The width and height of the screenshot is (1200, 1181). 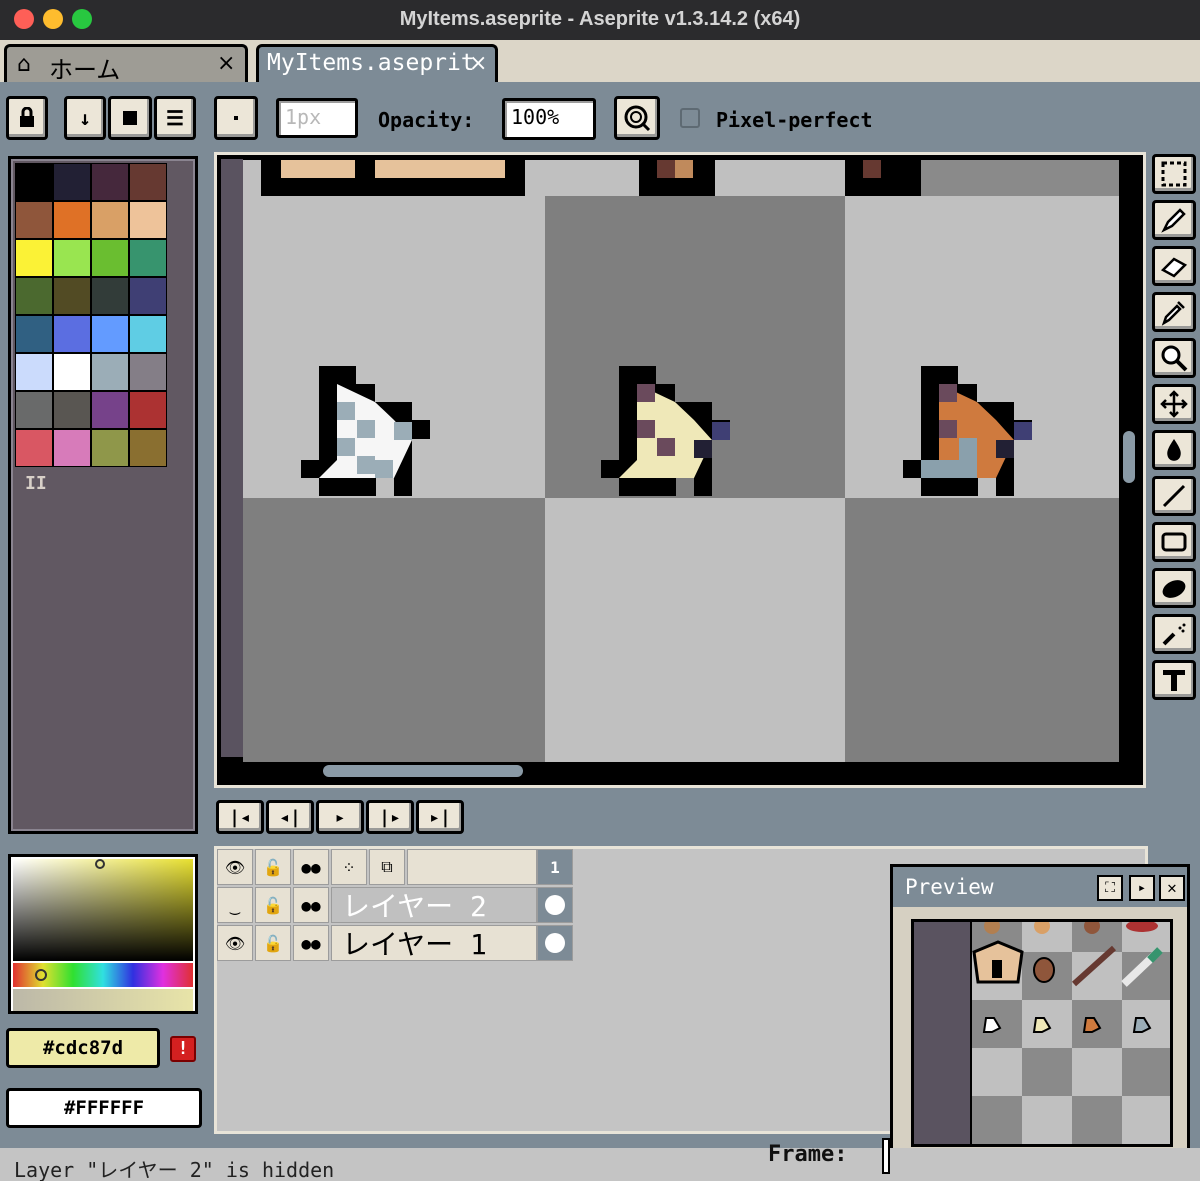 What do you see at coordinates (440, 817) in the screenshot?
I see `last-frame-button: ▸|` at bounding box center [440, 817].